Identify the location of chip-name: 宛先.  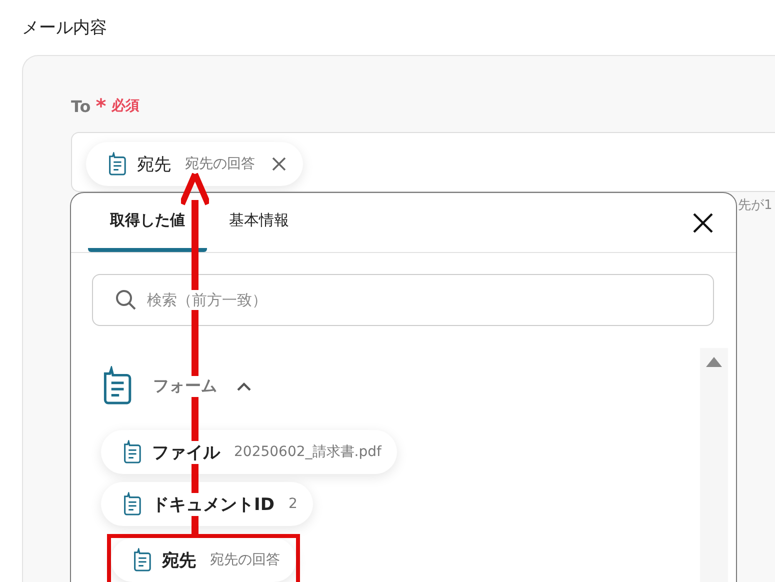
(179, 560).